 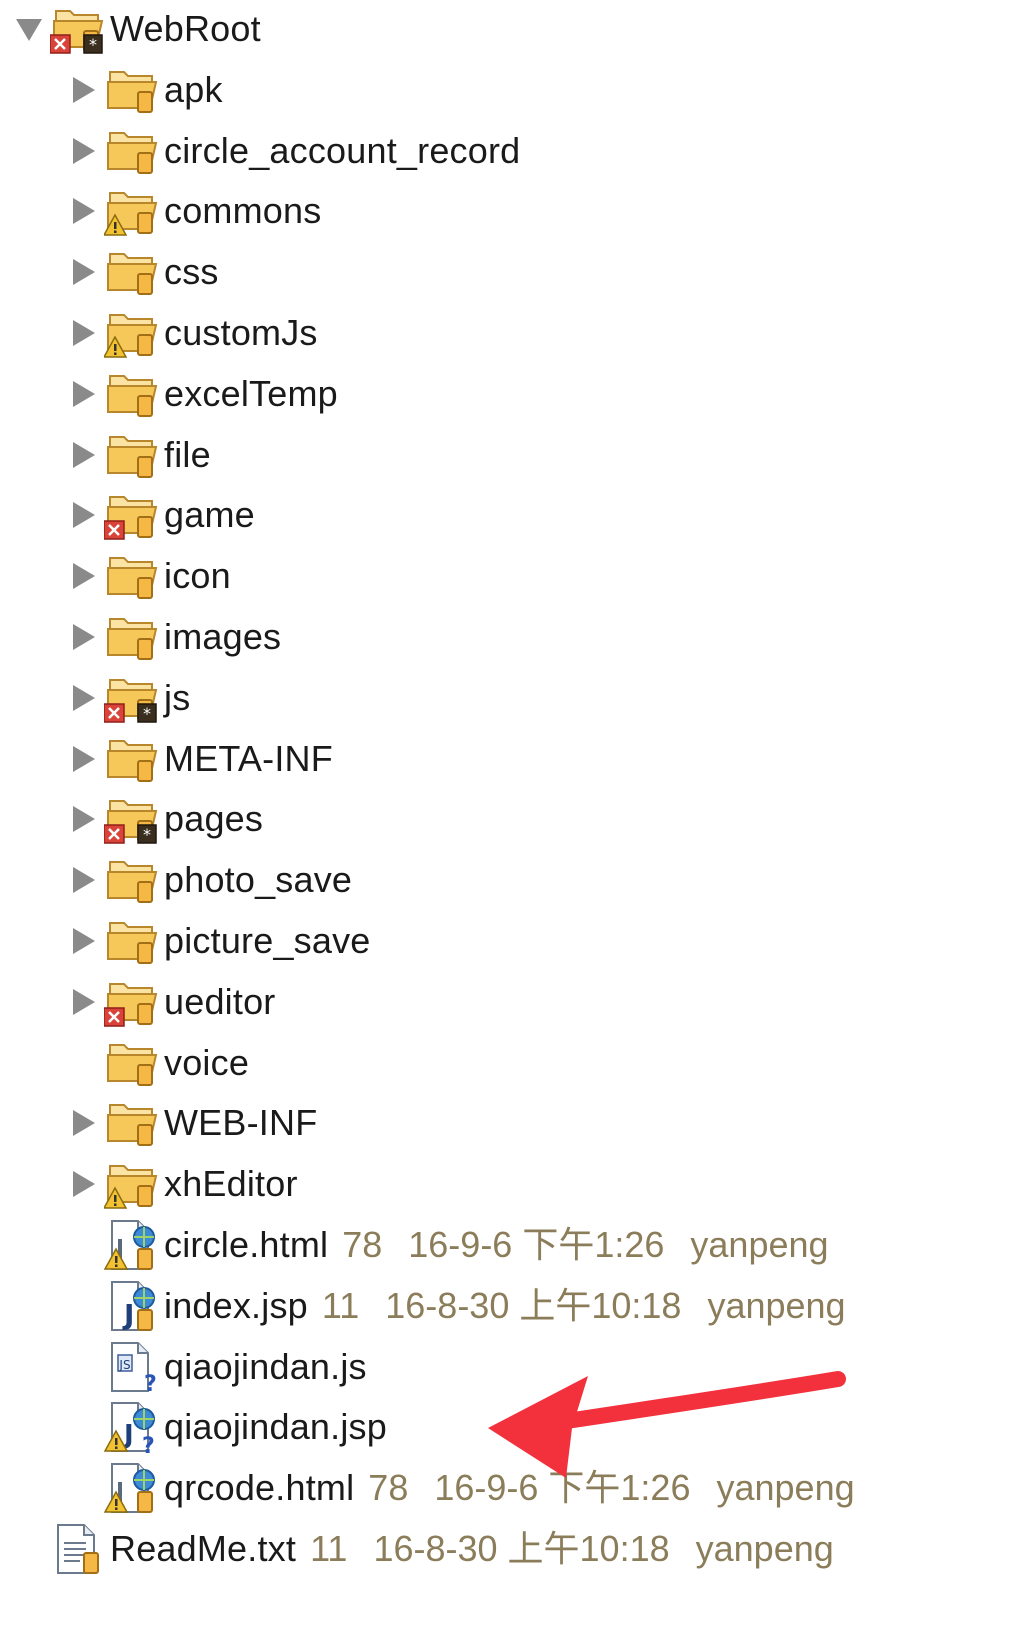 What do you see at coordinates (187, 454) in the screenshot?
I see `tree-item-label: file` at bounding box center [187, 454].